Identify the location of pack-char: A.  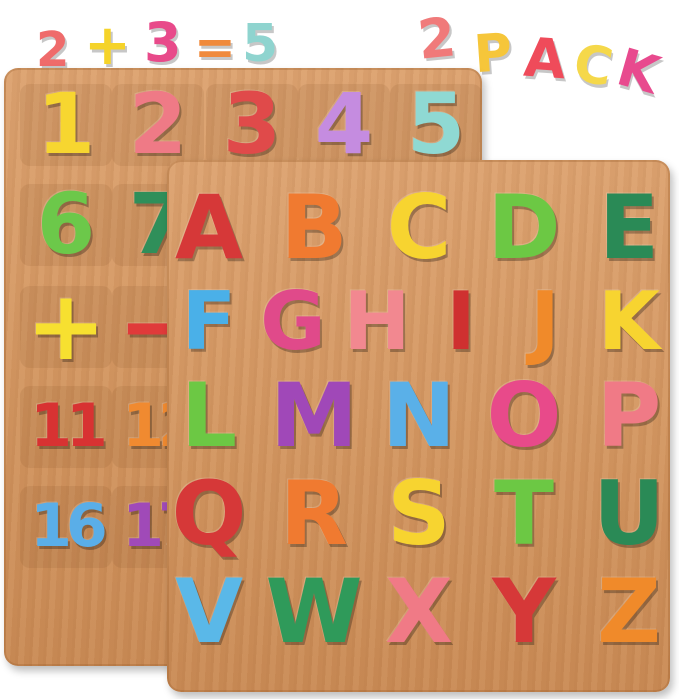
(544, 58).